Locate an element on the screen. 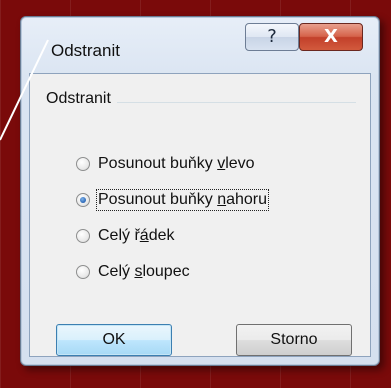 The width and height of the screenshot is (391, 388). callout-line is located at coordinates (24, 90).